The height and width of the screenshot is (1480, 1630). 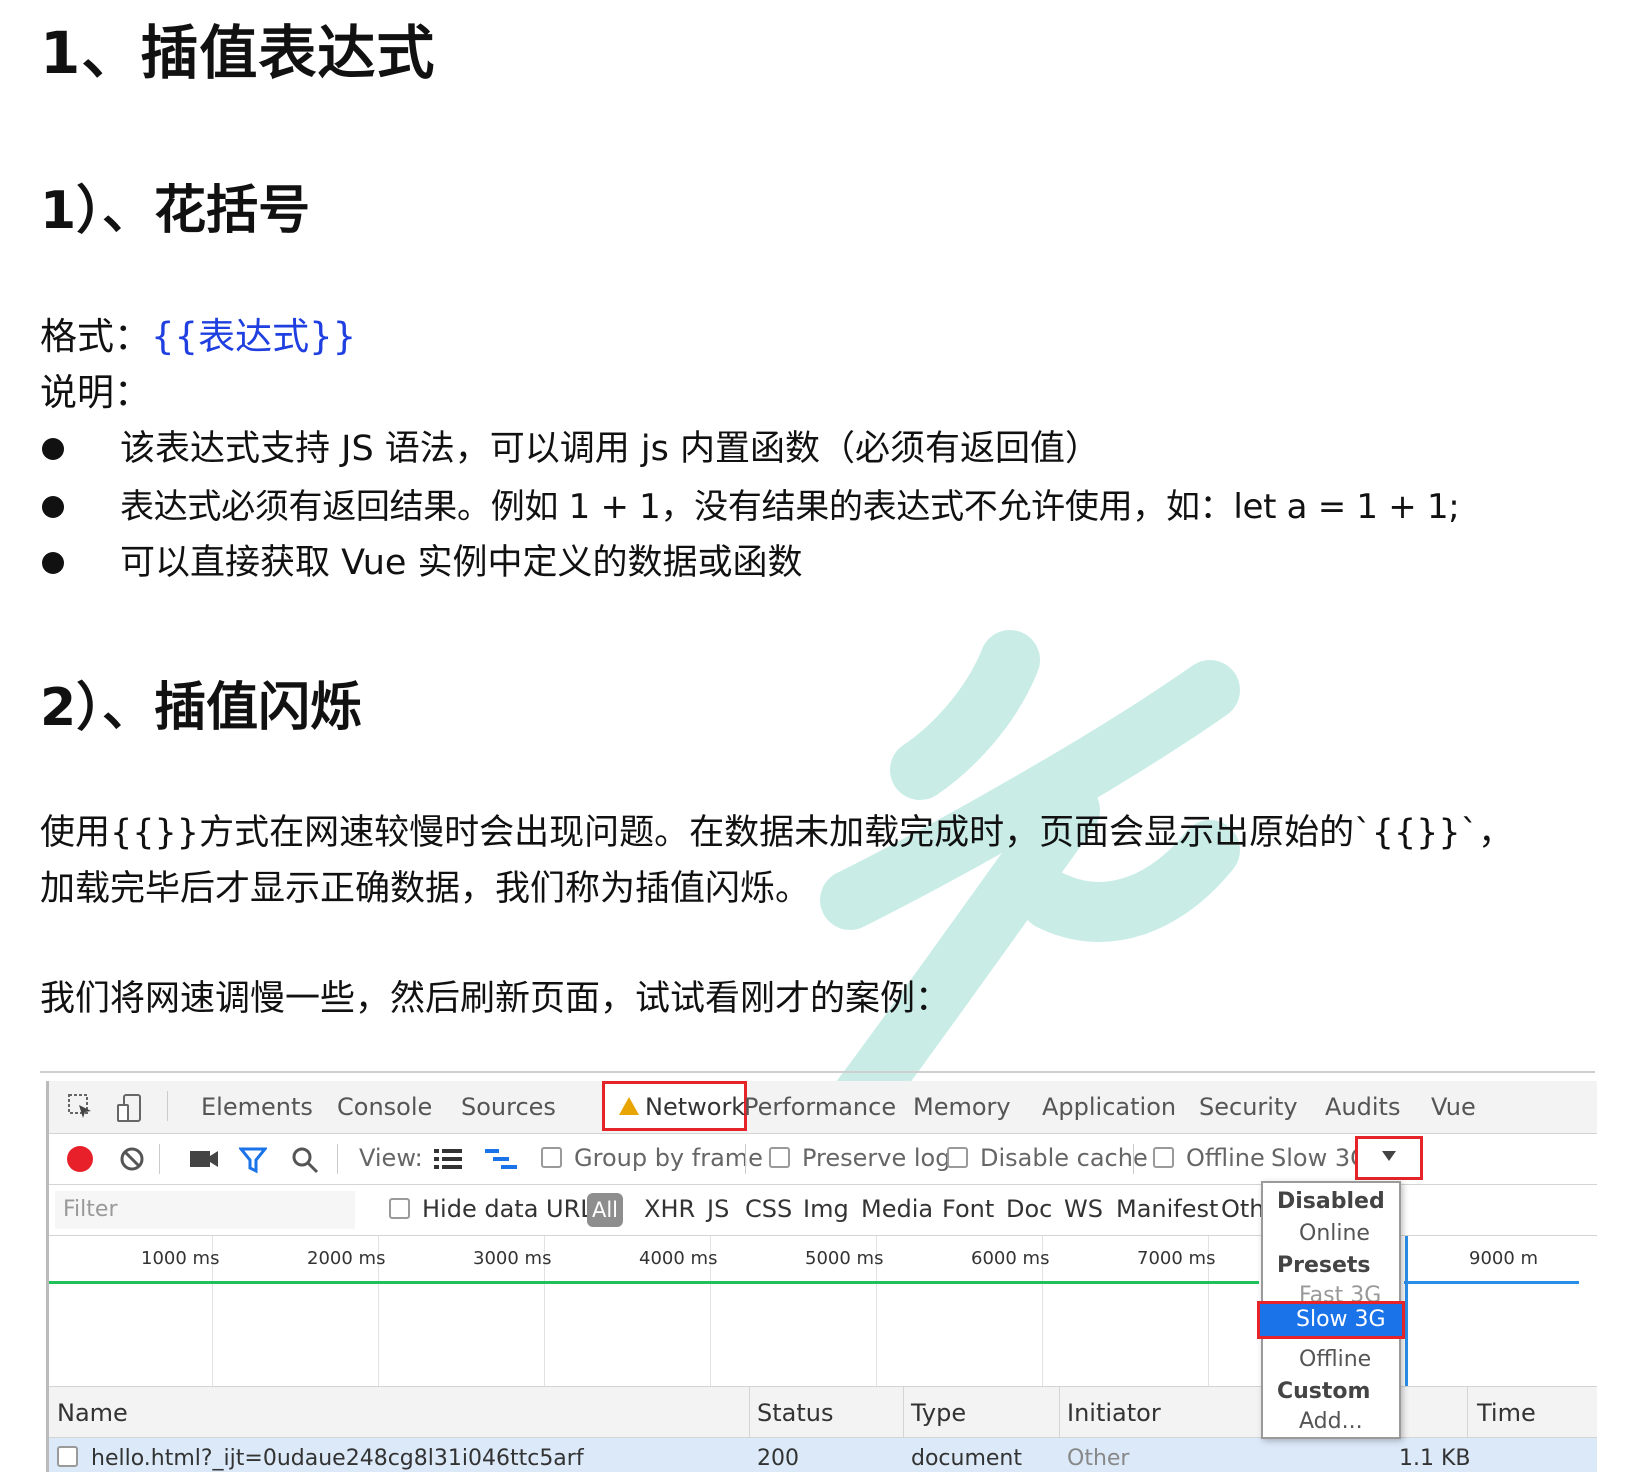 I want to click on tab-application: Application, so click(x=1109, y=1107).